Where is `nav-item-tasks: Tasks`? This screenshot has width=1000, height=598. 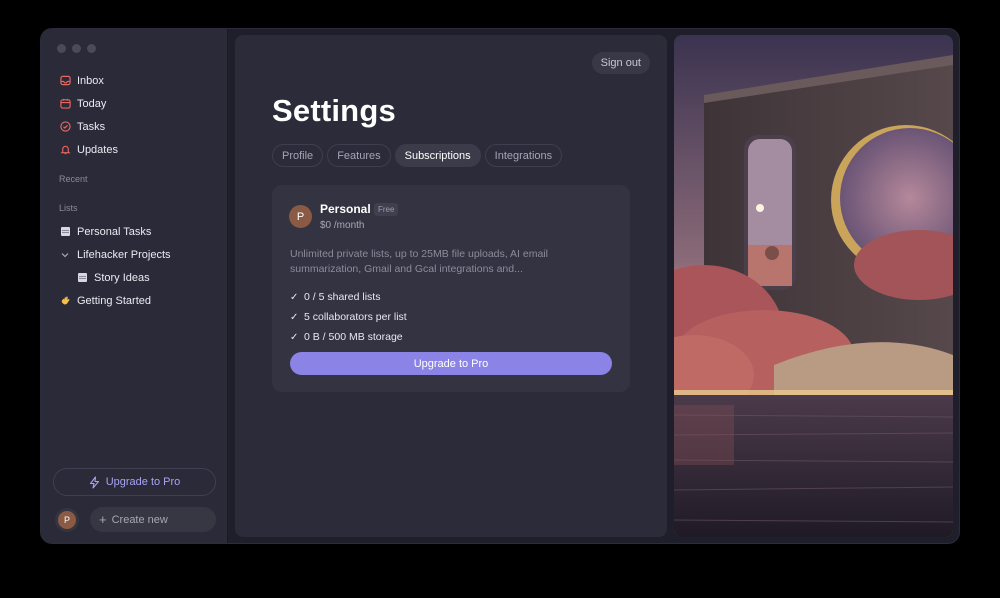
nav-item-tasks: Tasks is located at coordinates (135, 126).